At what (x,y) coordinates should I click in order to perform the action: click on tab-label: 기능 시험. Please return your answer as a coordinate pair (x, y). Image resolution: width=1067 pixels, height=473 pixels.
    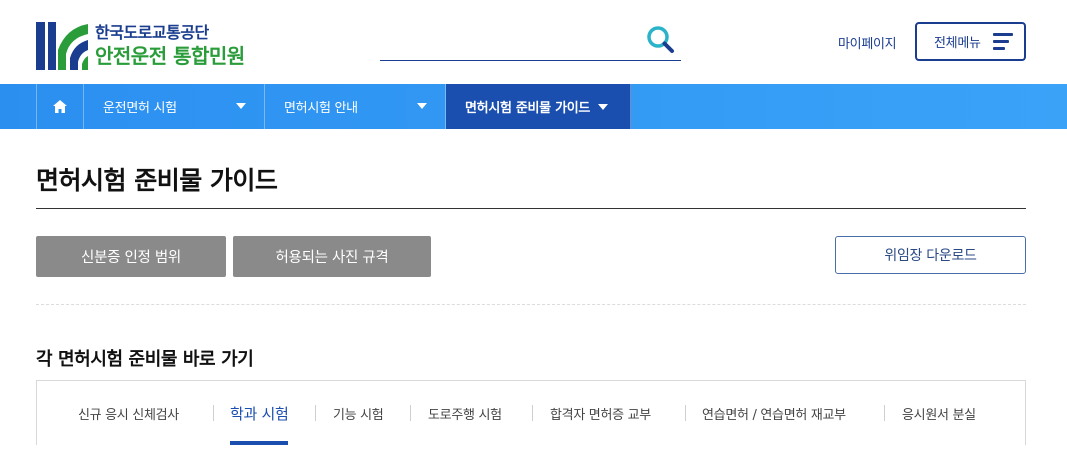
    Looking at the image, I should click on (358, 415).